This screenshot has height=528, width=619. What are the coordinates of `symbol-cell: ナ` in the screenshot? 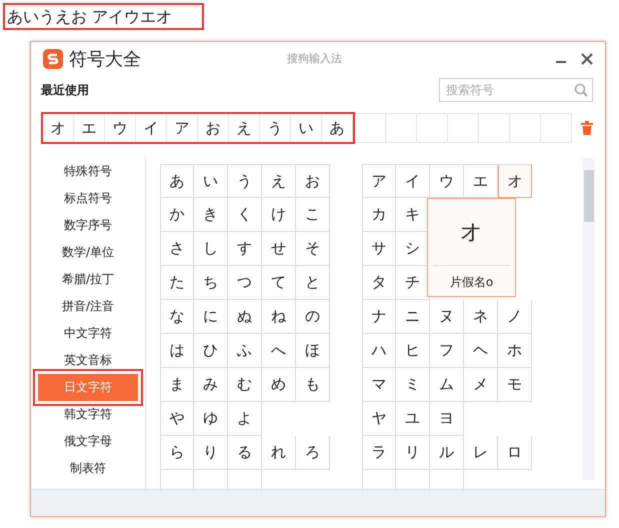 It's located at (379, 317).